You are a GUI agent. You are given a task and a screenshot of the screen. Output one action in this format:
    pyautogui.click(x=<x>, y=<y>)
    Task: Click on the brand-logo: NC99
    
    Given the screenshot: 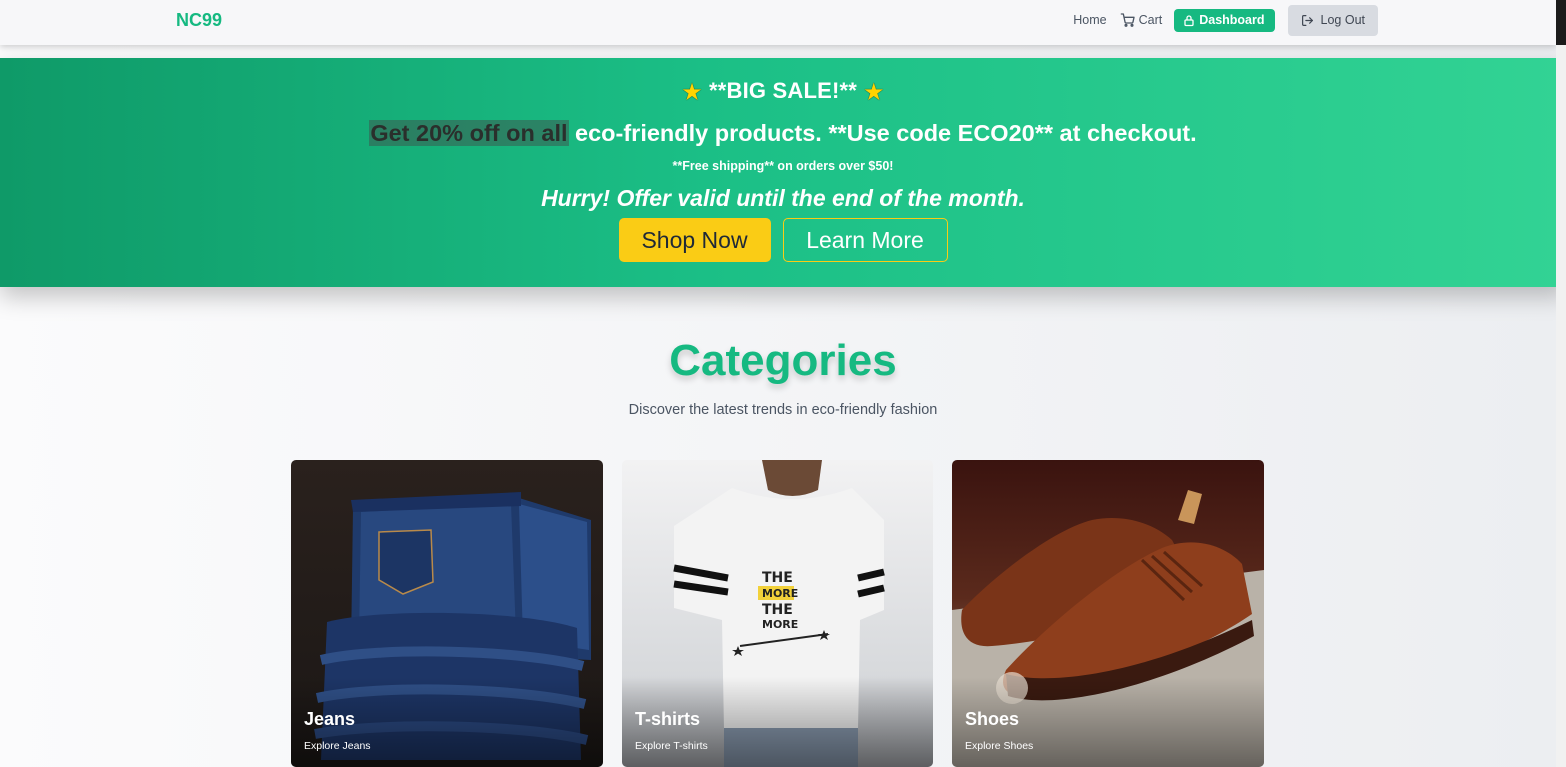 What is the action you would take?
    pyautogui.click(x=199, y=20)
    